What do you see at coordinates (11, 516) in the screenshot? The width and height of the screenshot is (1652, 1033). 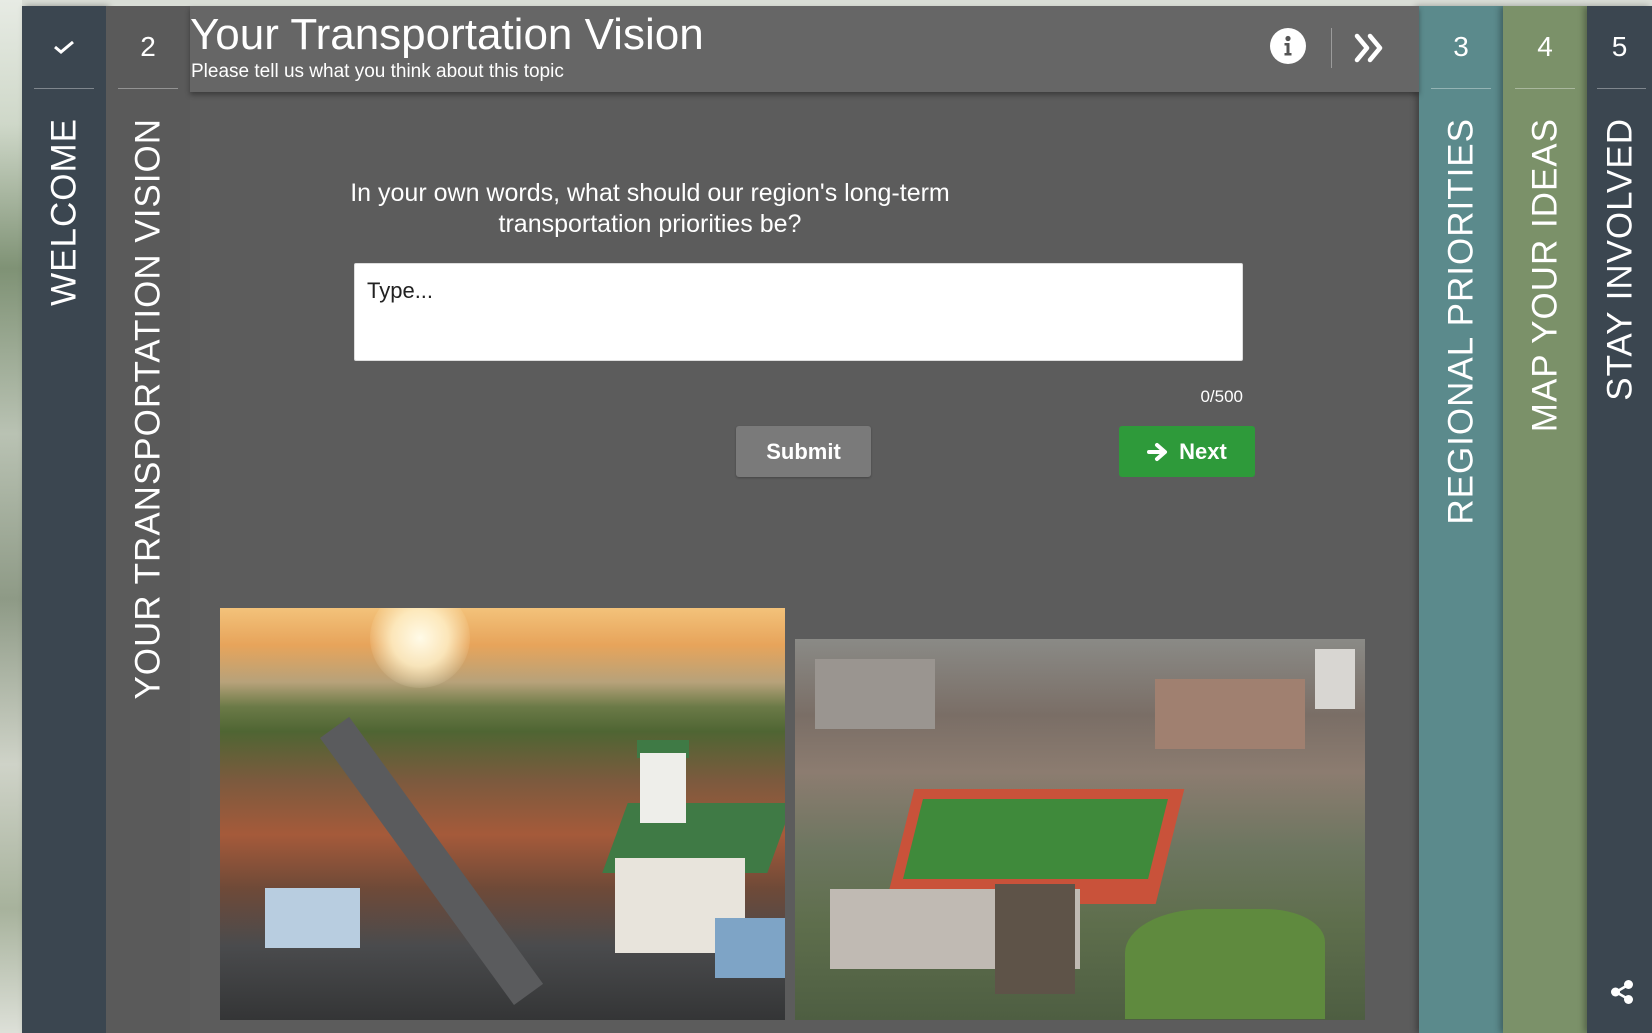 I see `background-image` at bounding box center [11, 516].